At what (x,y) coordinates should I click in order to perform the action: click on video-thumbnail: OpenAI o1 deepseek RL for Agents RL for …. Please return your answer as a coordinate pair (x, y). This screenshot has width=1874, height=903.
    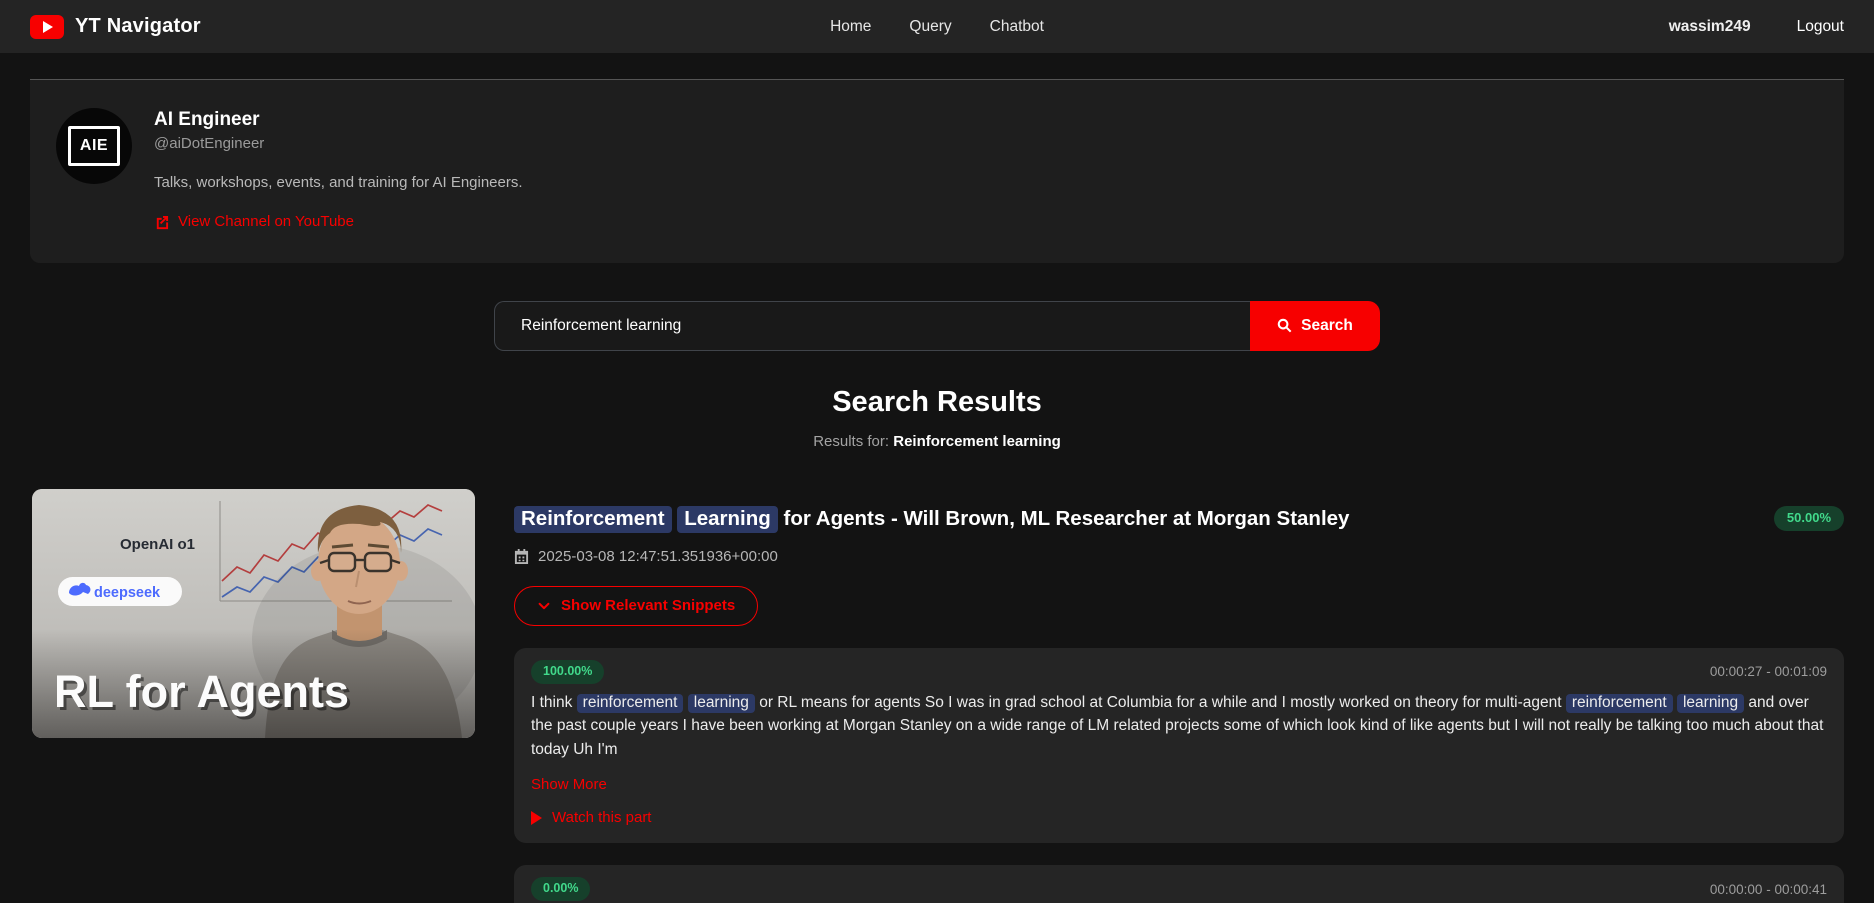
    Looking at the image, I should click on (253, 613).